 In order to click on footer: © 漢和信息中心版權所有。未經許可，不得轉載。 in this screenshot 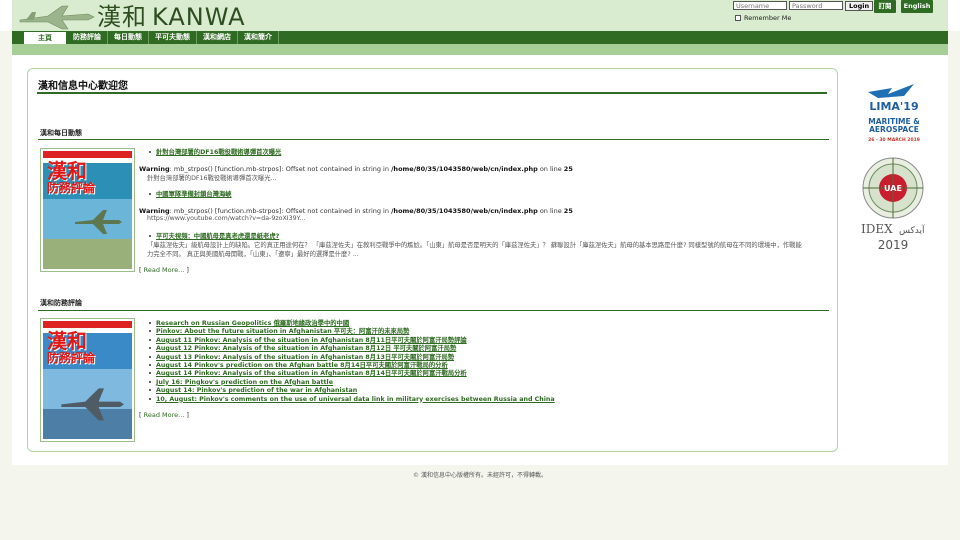, I will do `click(480, 475)`.